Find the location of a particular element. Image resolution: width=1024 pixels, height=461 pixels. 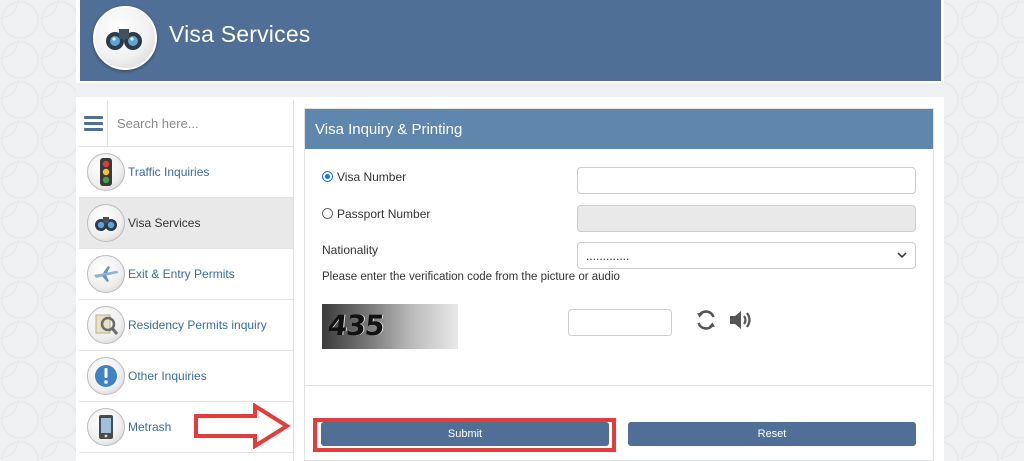

visa-number-input is located at coordinates (746, 180).